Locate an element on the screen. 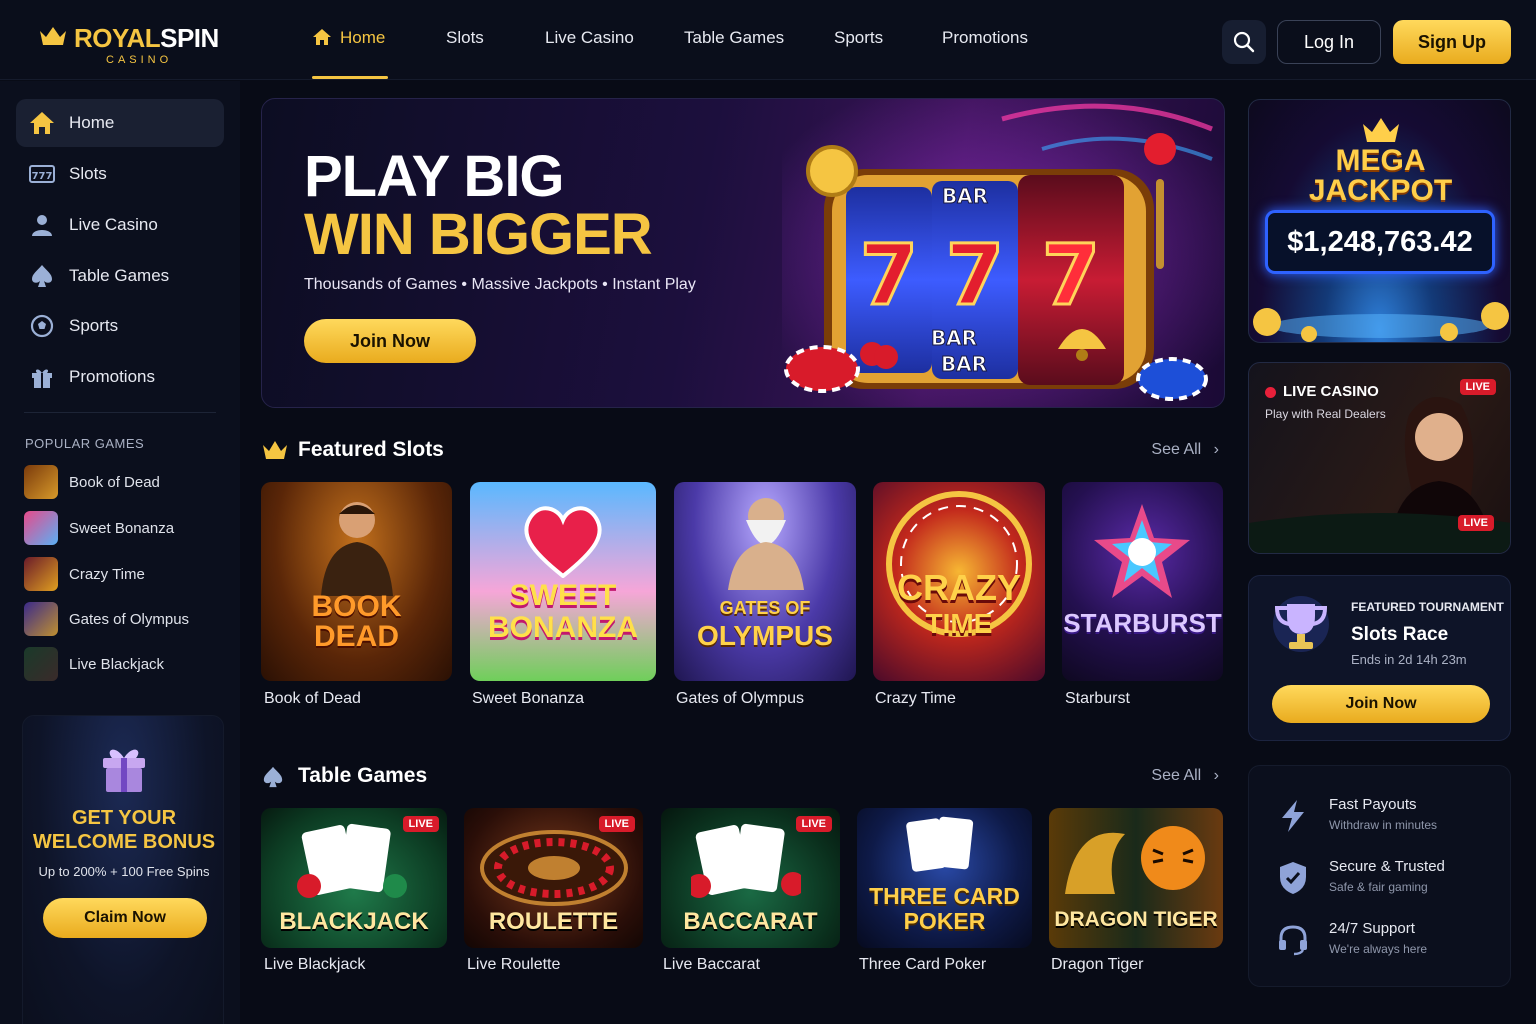  sidebar-item-live-casino: Live Casino is located at coordinates (120, 225).